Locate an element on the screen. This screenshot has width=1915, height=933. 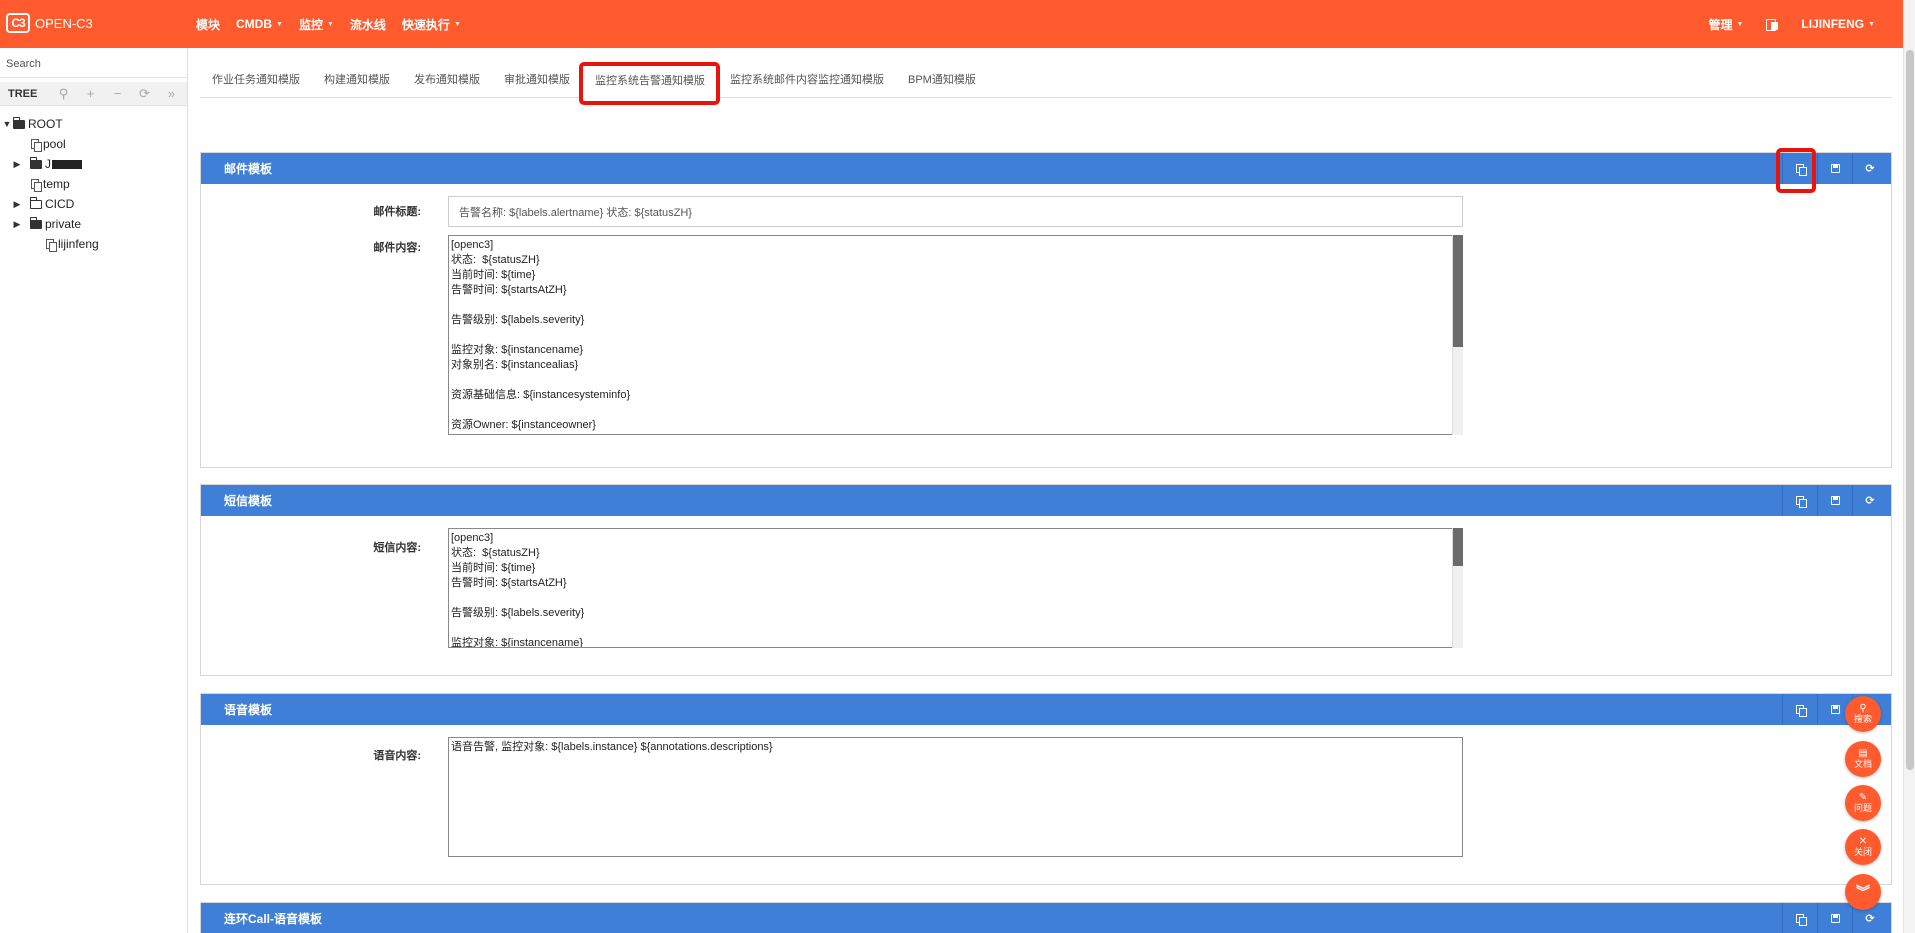
email-content-textarea is located at coordinates (955, 335).